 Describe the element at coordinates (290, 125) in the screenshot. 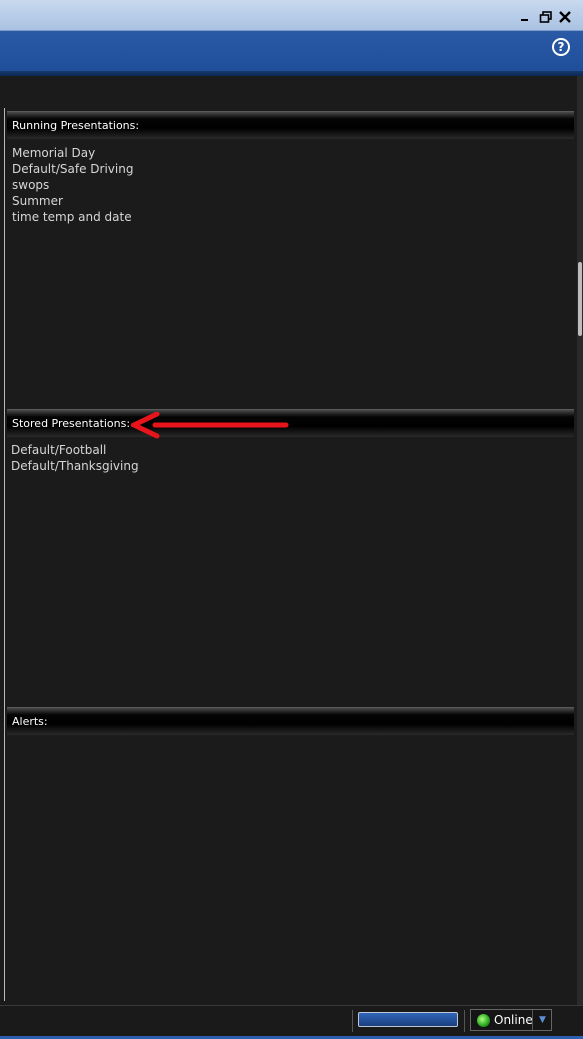

I see `running-presentations-header: Running Presentations:` at that location.